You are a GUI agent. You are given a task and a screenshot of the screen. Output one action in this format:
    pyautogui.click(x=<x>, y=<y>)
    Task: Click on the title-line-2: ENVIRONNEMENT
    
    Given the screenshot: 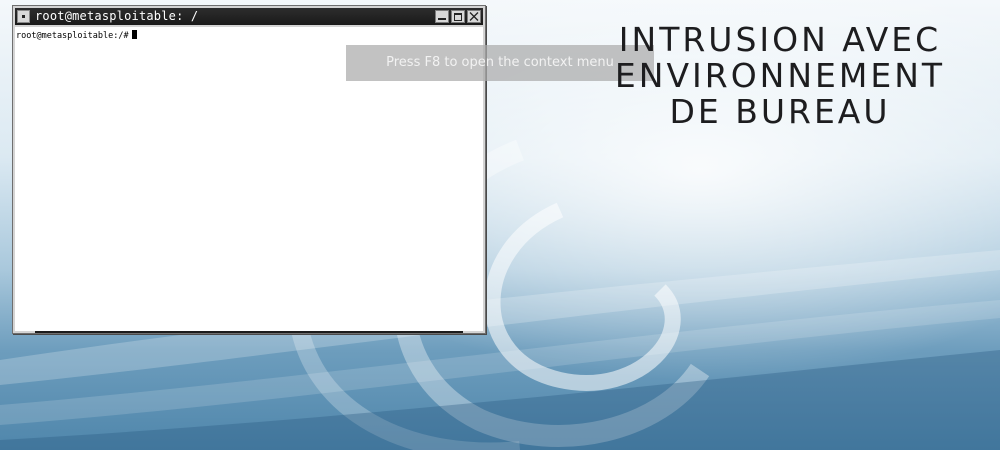 What is the action you would take?
    pyautogui.click(x=780, y=75)
    